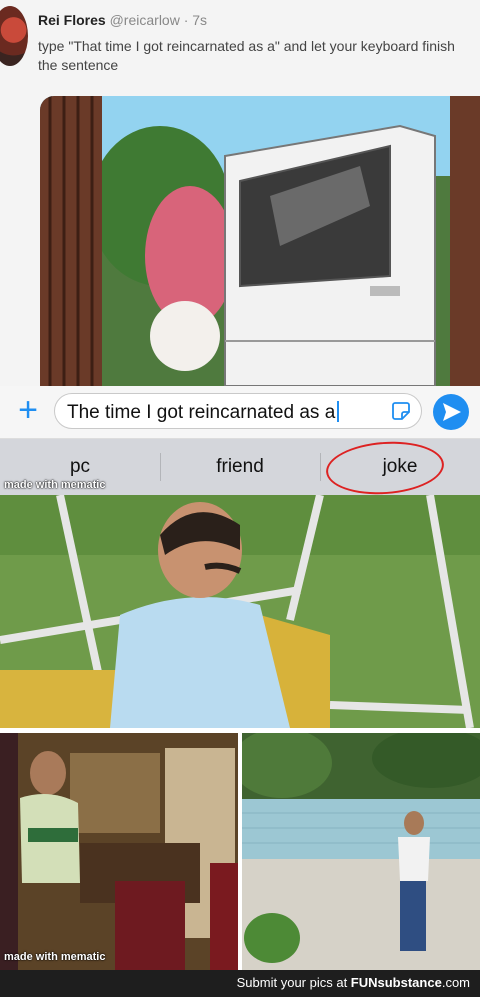 This screenshot has height=997, width=480. What do you see at coordinates (203, 412) in the screenshot?
I see `message-input-value: The time I got reincarnated as a` at bounding box center [203, 412].